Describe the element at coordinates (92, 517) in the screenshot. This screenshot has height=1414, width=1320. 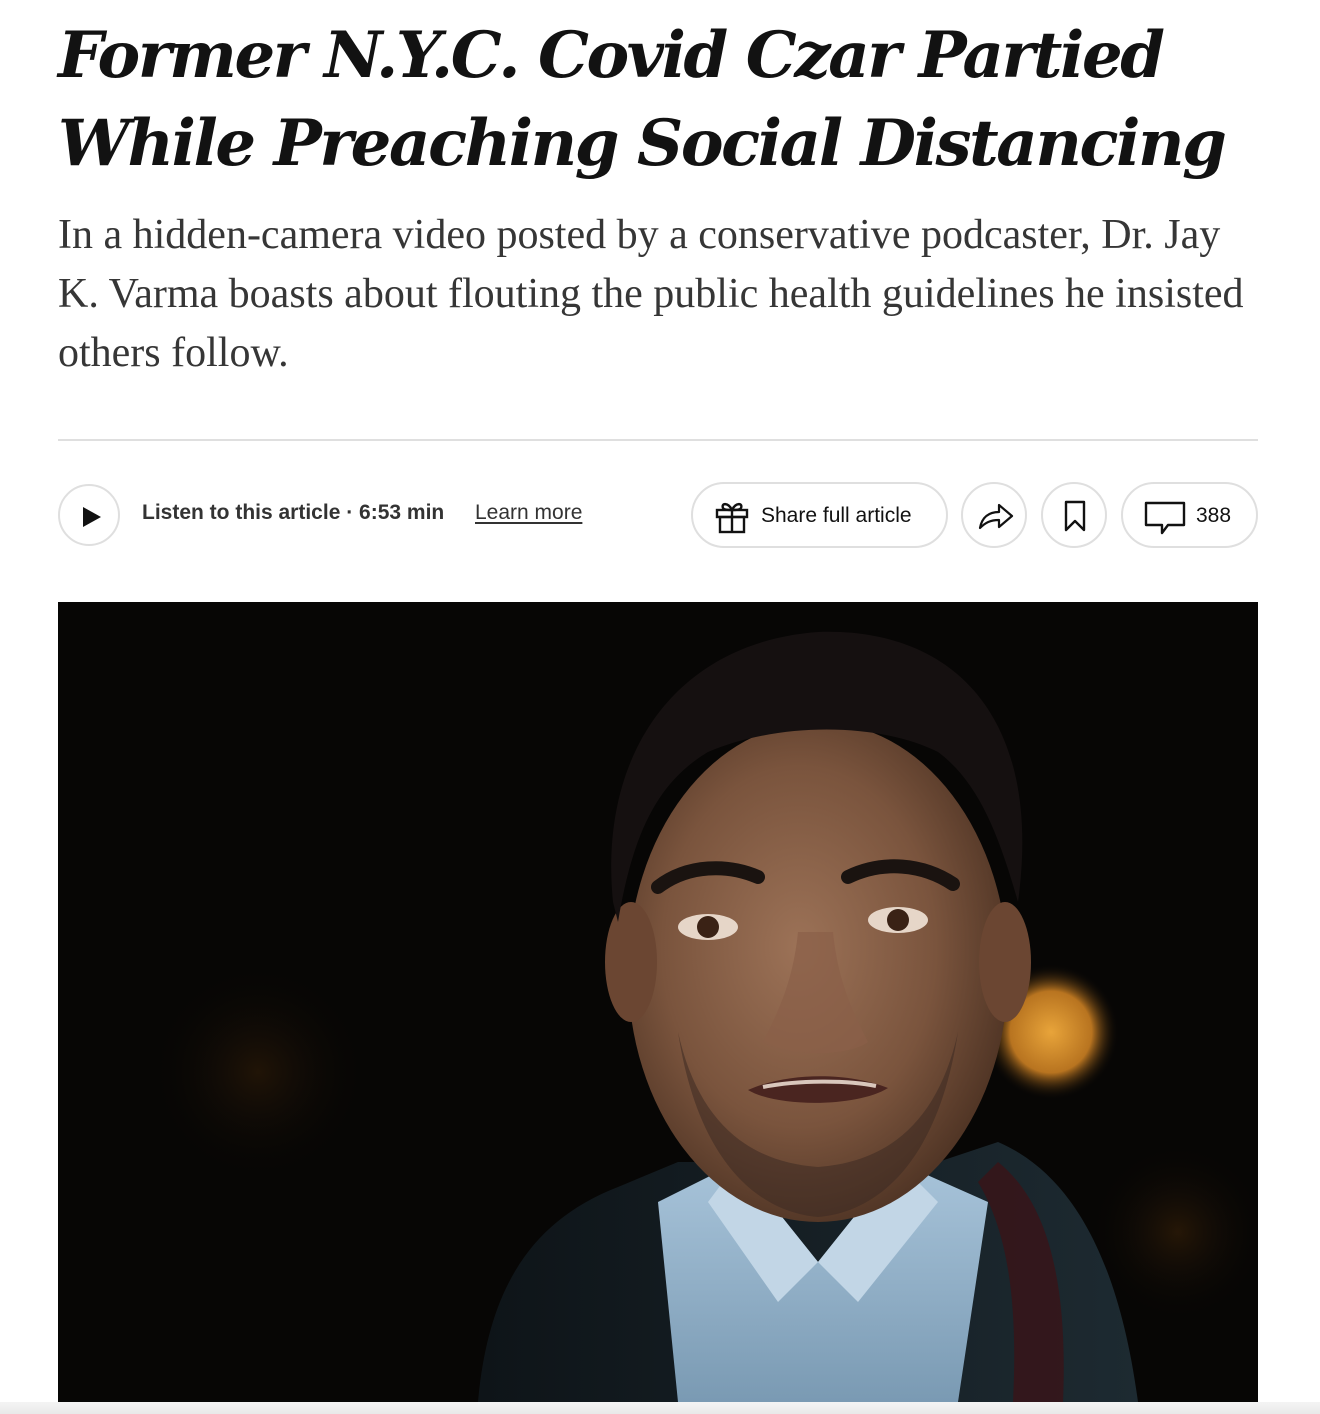
I see `play-icon` at that location.